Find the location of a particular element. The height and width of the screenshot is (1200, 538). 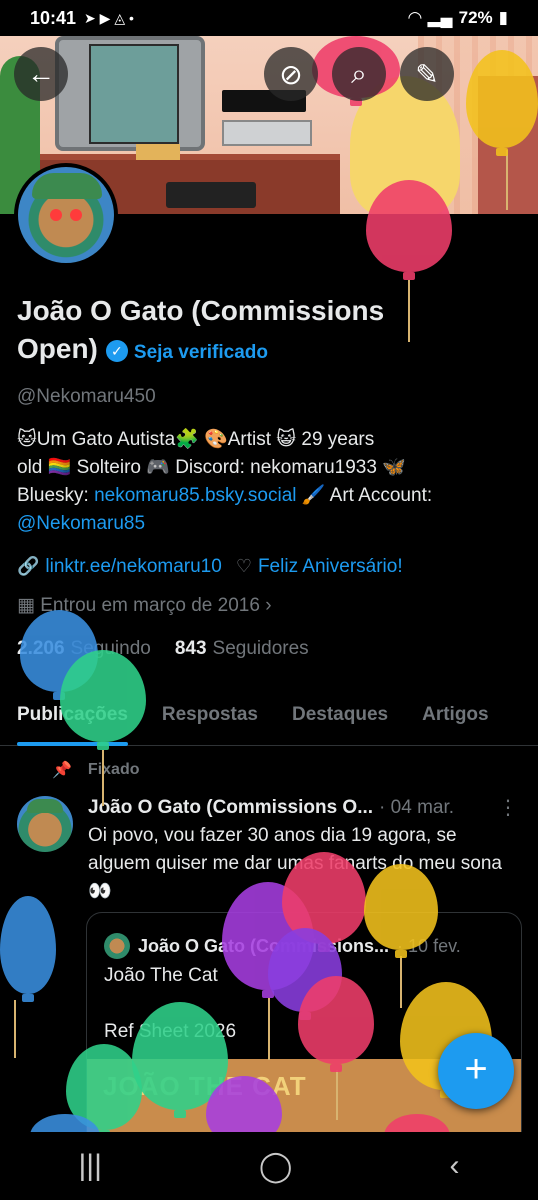

back-icon: ← is located at coordinates (41, 73).